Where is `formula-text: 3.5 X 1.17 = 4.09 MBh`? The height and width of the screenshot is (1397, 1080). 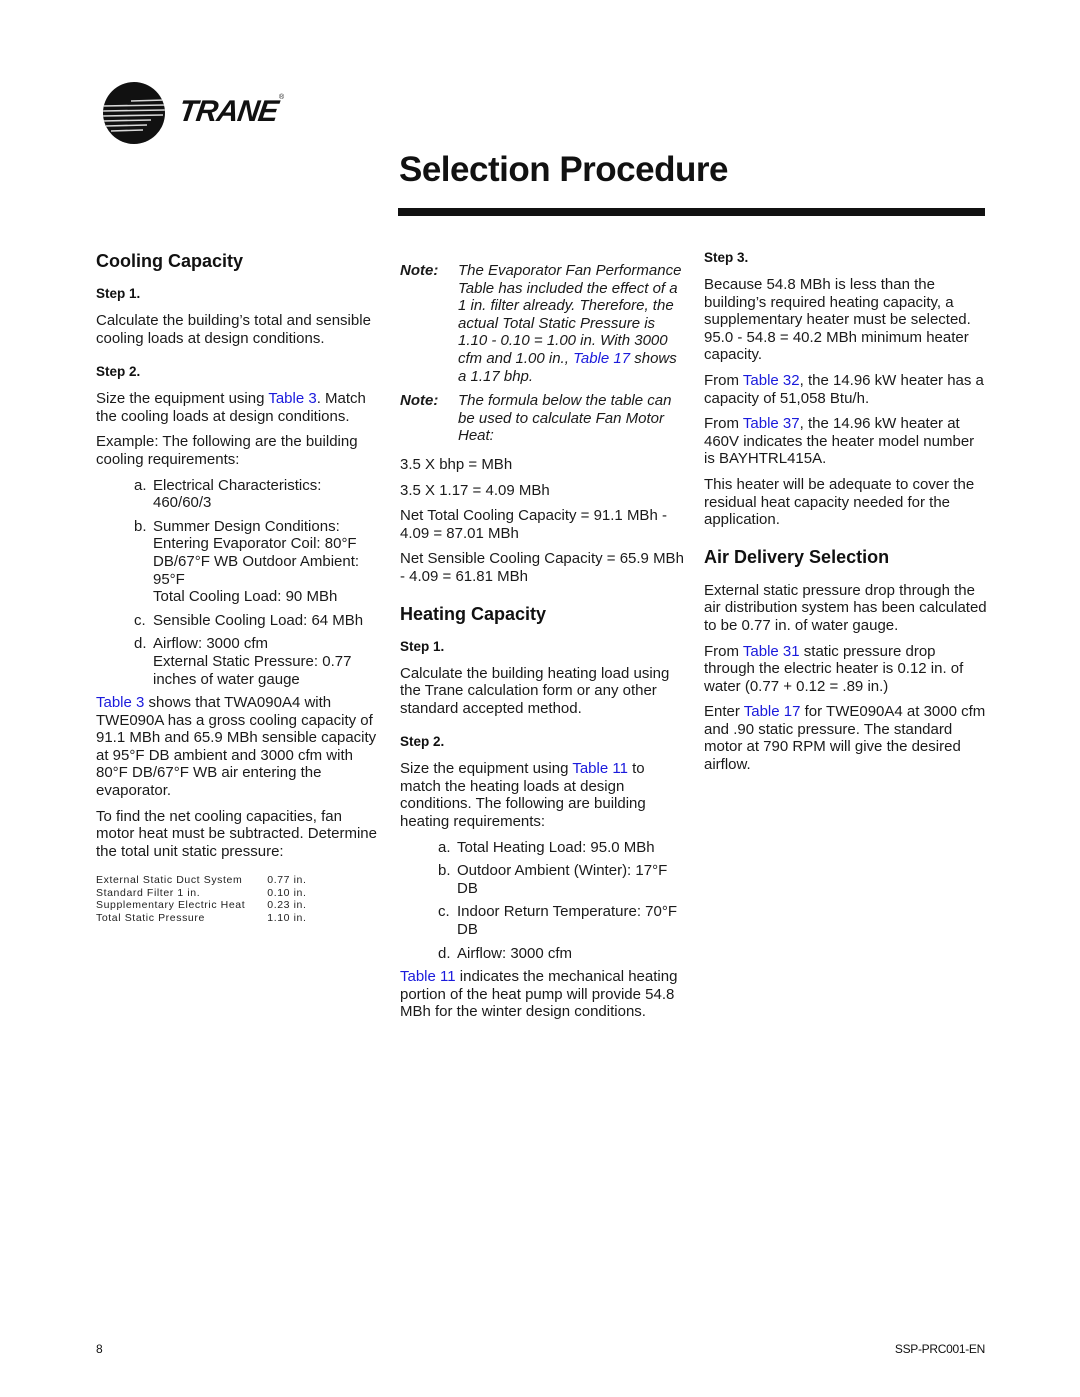 formula-text: 3.5 X 1.17 = 4.09 MBh is located at coordinates (475, 490).